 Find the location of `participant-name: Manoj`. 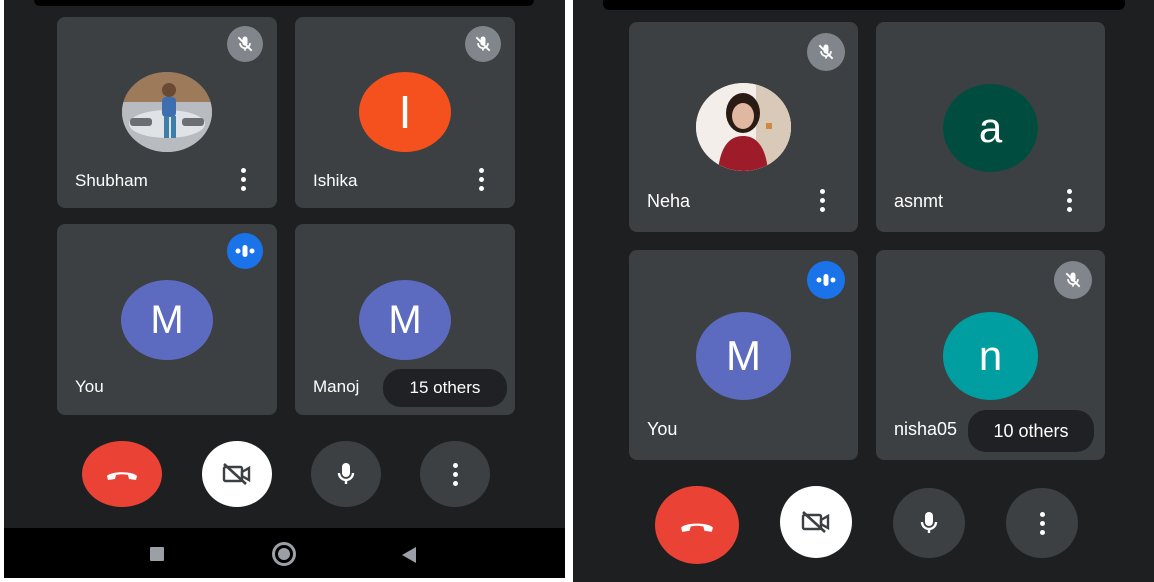

participant-name: Manoj is located at coordinates (336, 386).